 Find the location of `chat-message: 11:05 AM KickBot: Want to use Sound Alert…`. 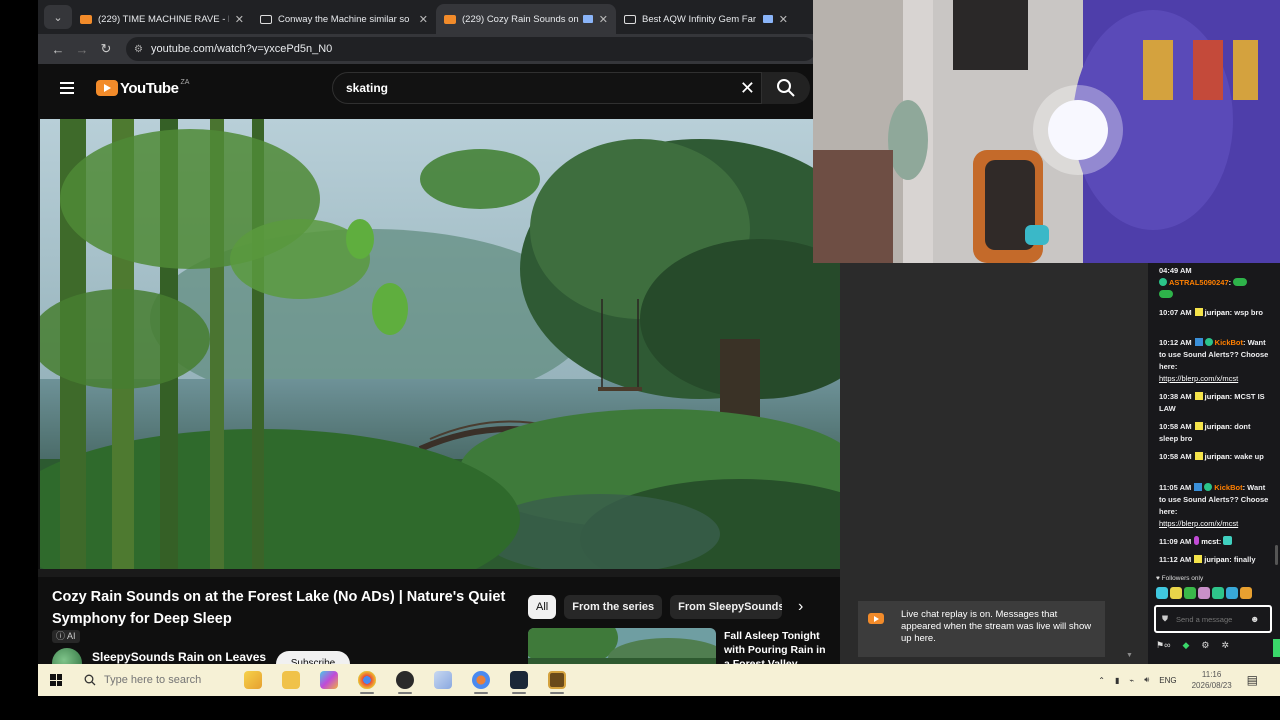

chat-message: 11:05 AM KickBot: Want to use Sound Alert… is located at coordinates (1215, 506).